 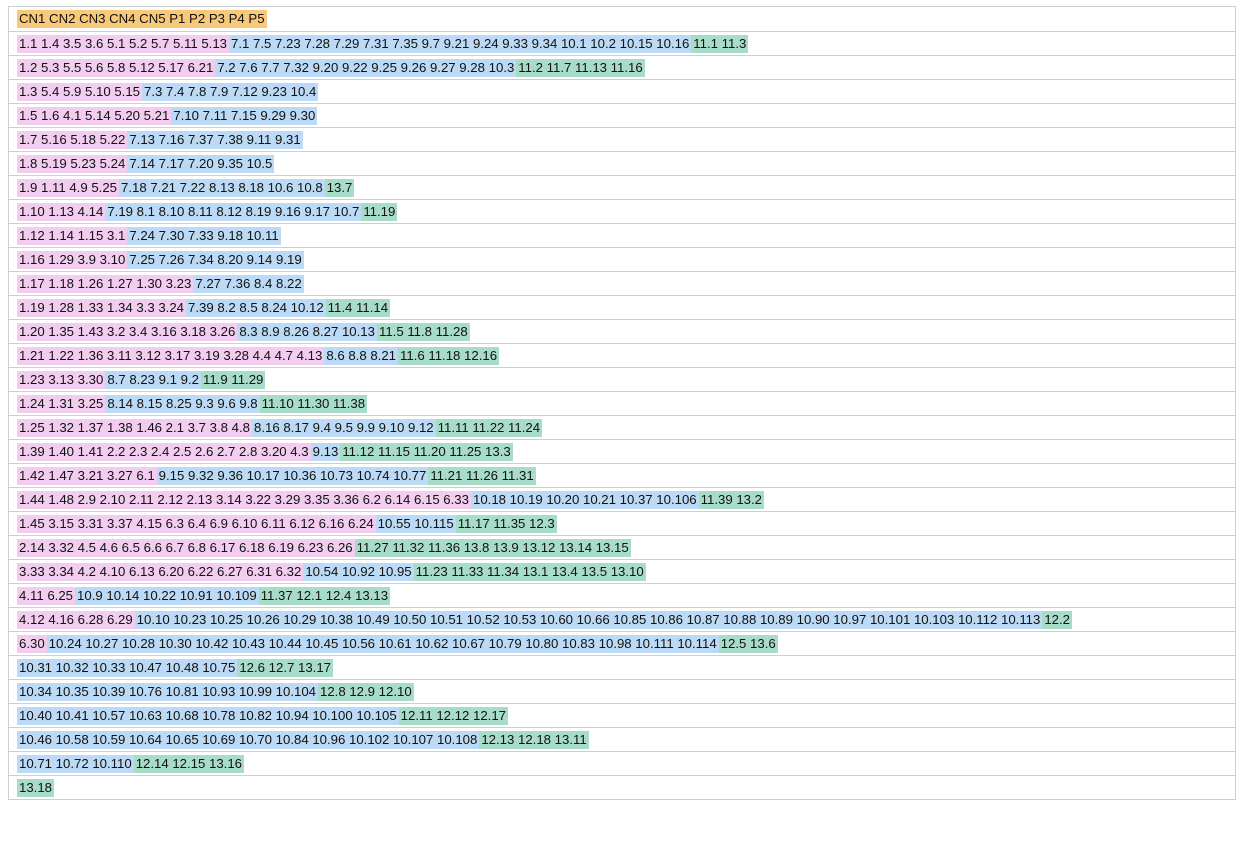 I want to click on p-blue-segment: 7.10 7.11 7.15 9.29 9.30, so click(x=244, y=115).